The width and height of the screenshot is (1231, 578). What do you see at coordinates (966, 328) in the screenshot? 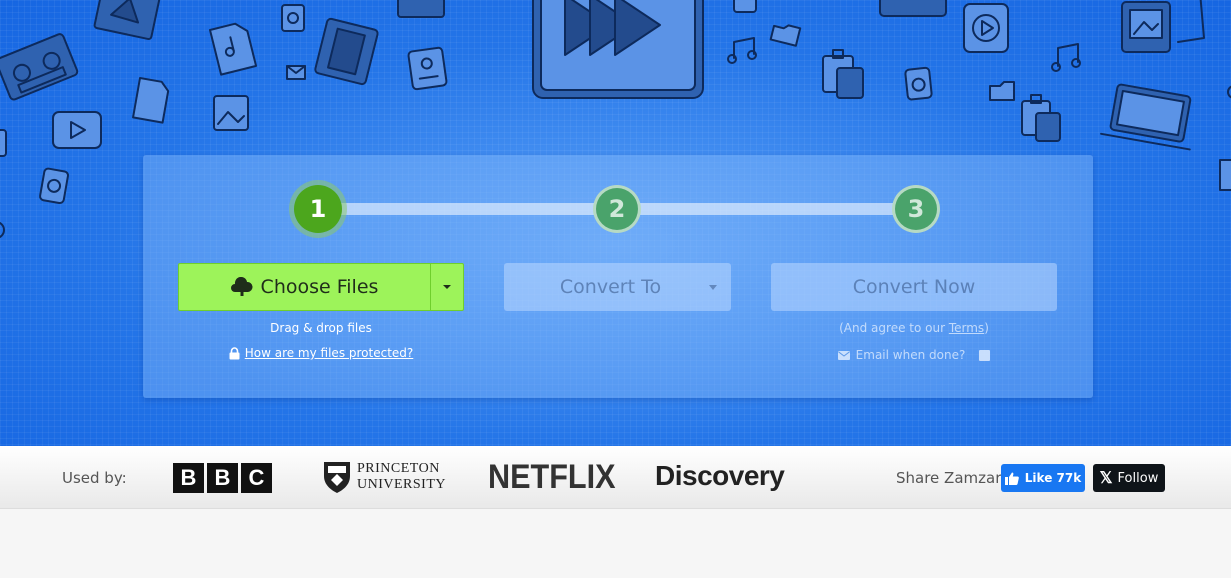
I see `terms-link: Terms` at bounding box center [966, 328].